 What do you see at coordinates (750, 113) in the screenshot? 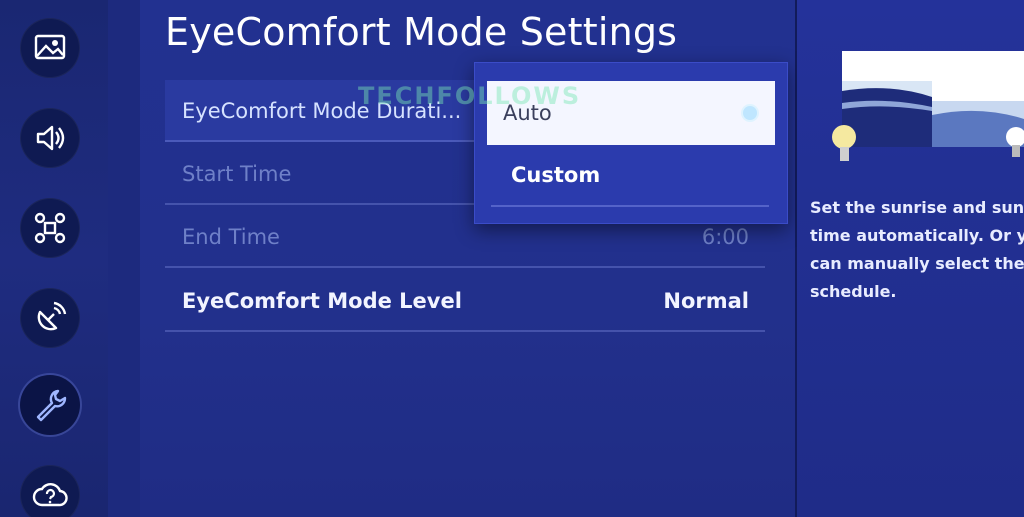
I see `radio-selected-icon` at bounding box center [750, 113].